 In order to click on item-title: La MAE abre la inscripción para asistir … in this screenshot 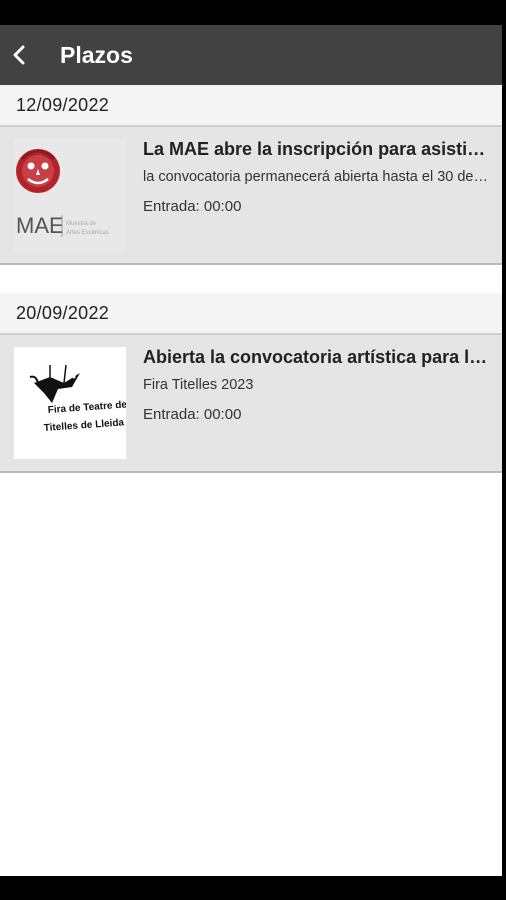, I will do `click(315, 149)`.